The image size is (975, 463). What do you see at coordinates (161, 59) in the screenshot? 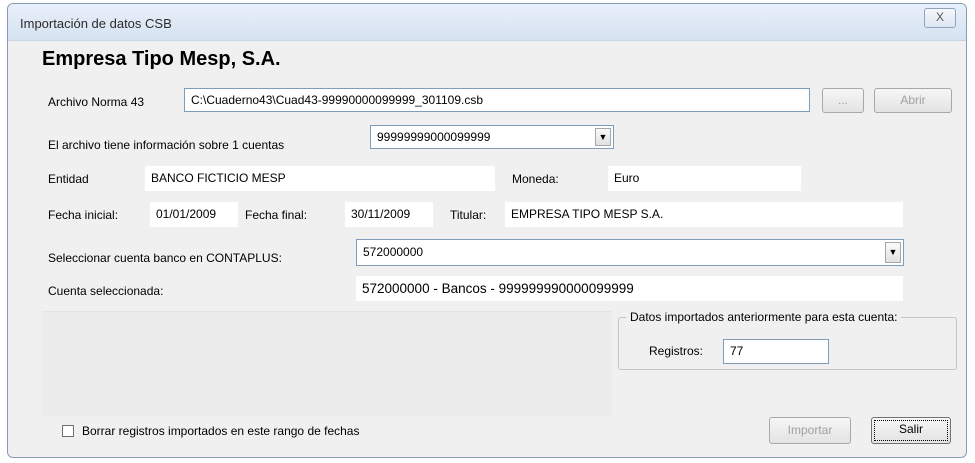
I see `company-name: Empresa Tipo Mesp, S.A.` at bounding box center [161, 59].